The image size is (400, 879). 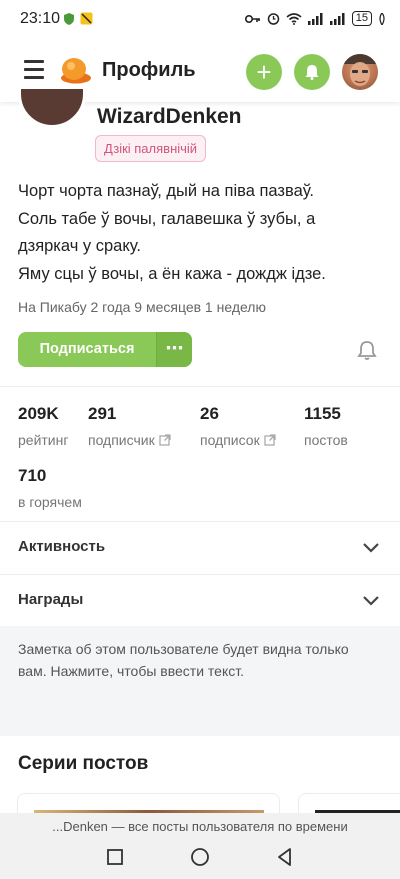 I want to click on shield-icon, so click(x=69, y=18).